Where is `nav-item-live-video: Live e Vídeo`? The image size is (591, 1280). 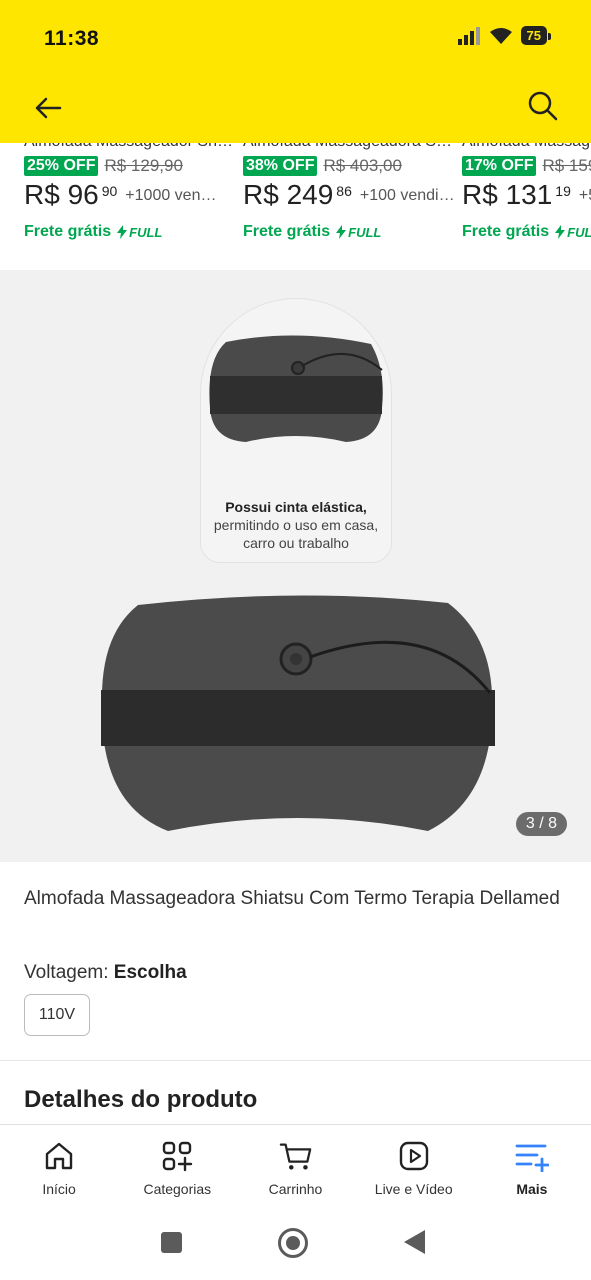 nav-item-live-video: Live e Vídeo is located at coordinates (414, 1167).